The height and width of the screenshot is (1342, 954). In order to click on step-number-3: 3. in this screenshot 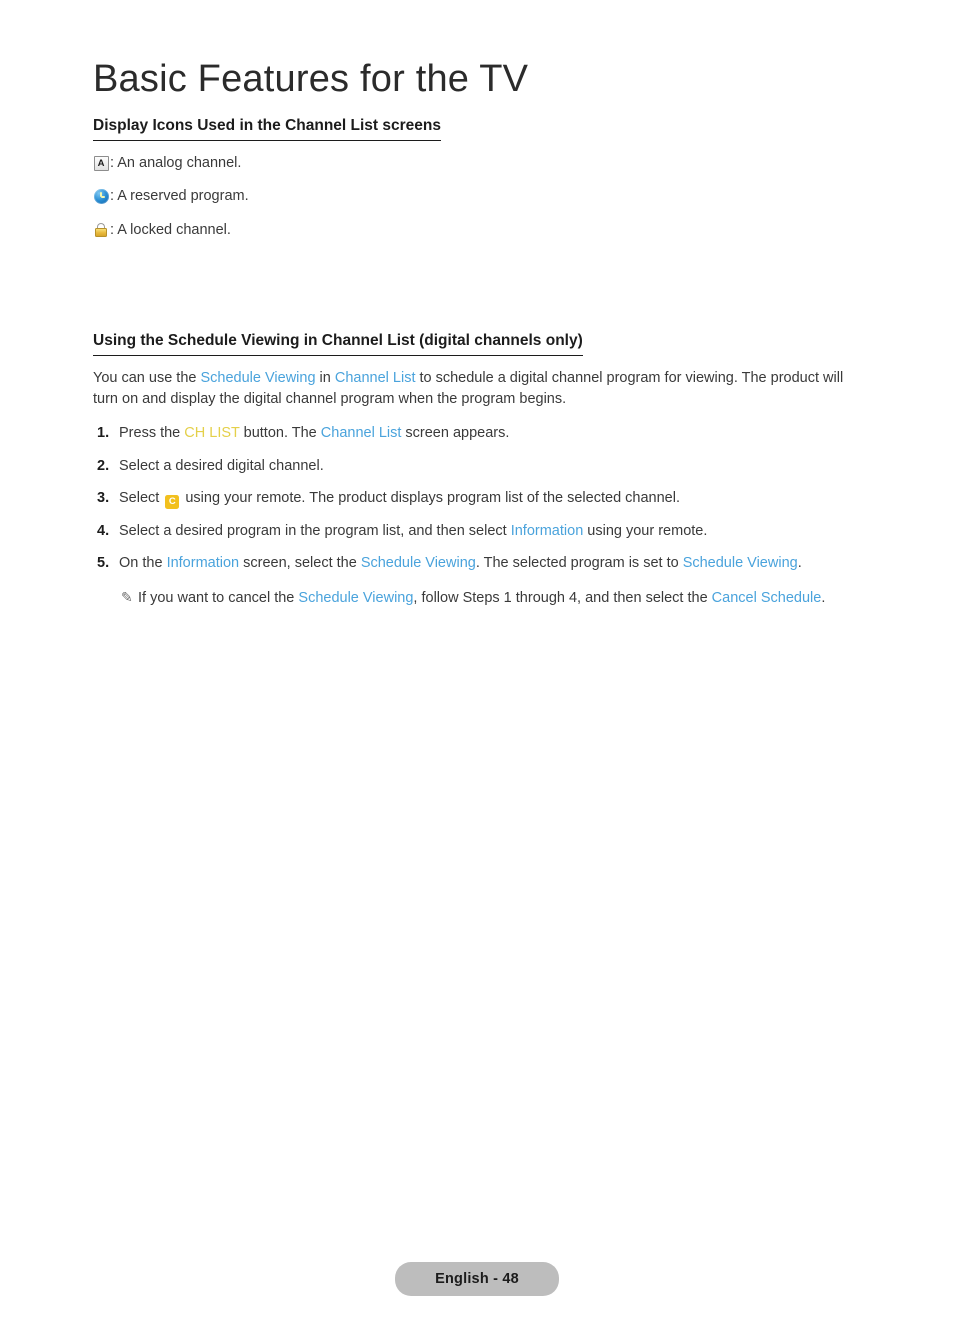, I will do `click(103, 498)`.